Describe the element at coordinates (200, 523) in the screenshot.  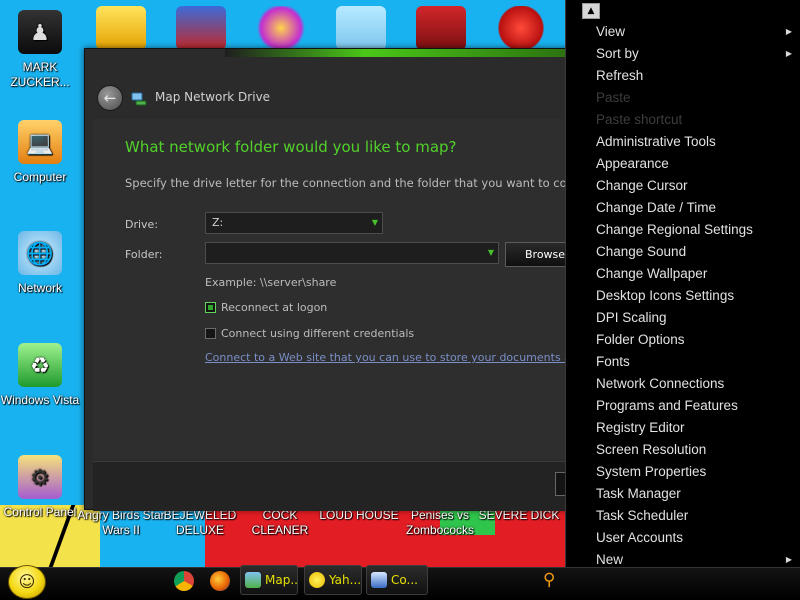
I see `desktop-label-bejeweled: BEJEWELED DELUXE` at that location.